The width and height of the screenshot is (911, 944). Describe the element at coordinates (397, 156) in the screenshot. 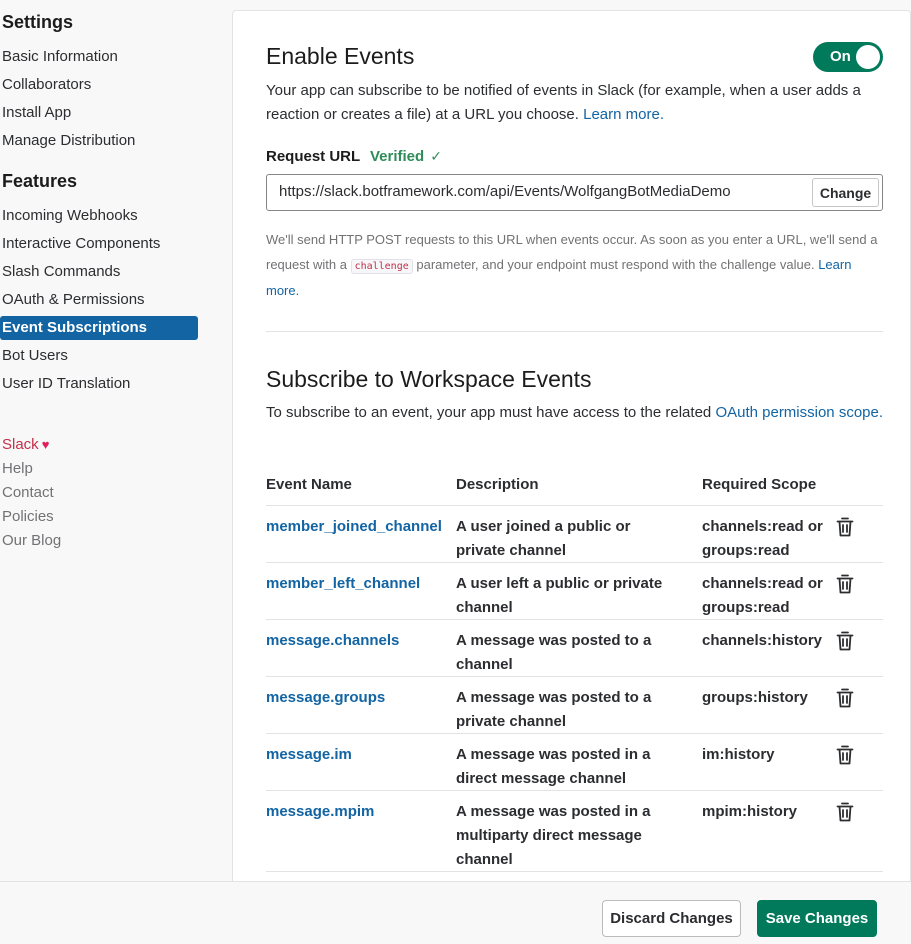

I see `verified-label: Verified` at that location.